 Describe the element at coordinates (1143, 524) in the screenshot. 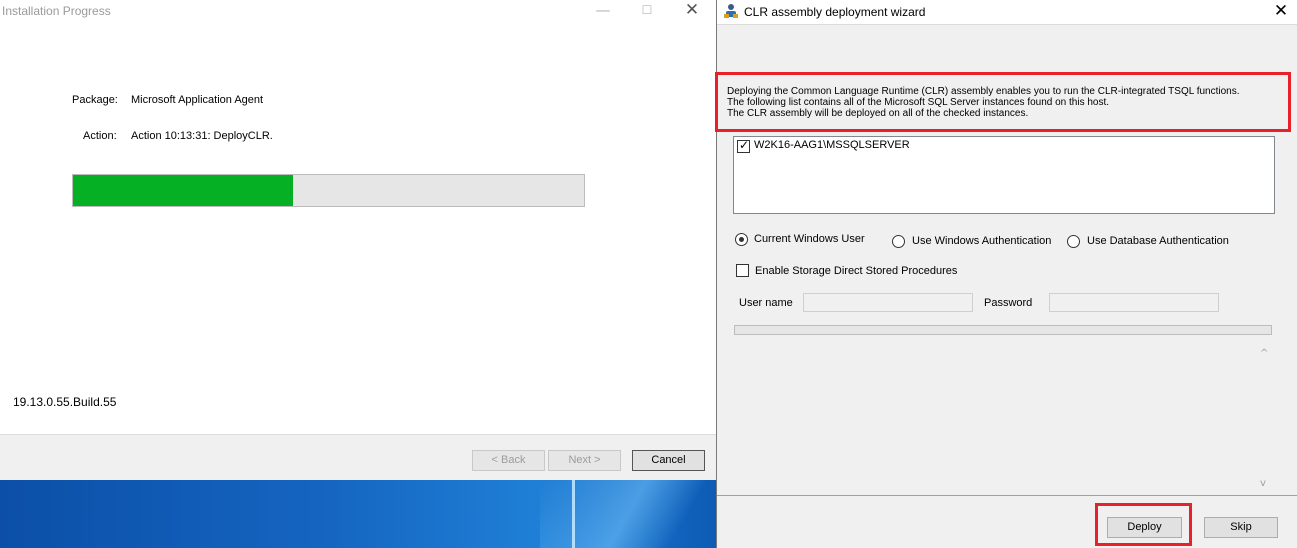

I see `deploy-highlight-box` at that location.